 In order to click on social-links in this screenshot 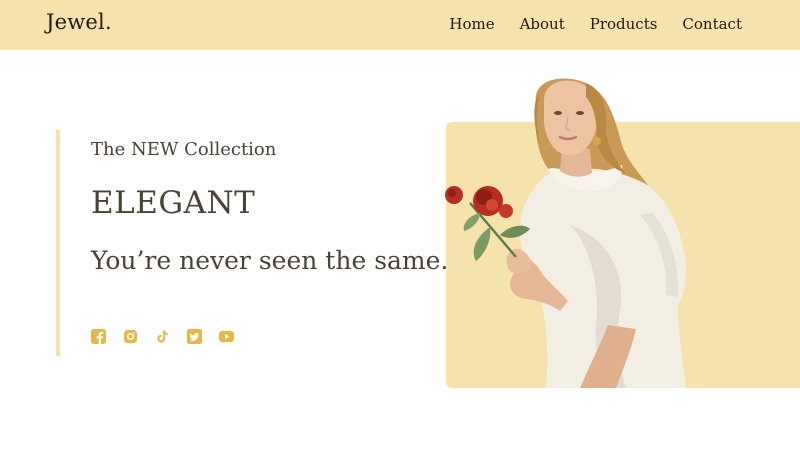, I will do `click(162, 336)`.